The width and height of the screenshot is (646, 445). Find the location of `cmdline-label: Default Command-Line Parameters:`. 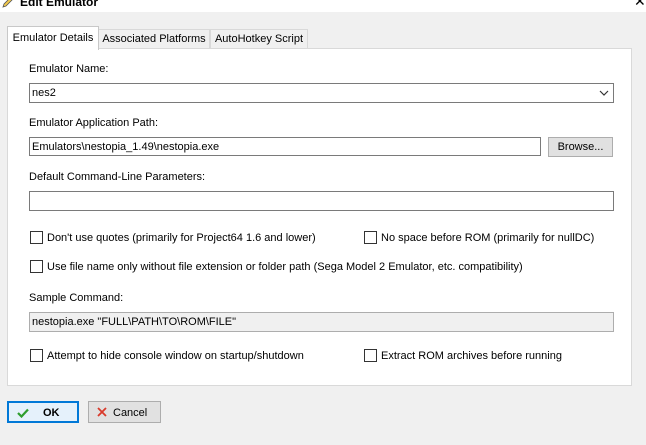

cmdline-label: Default Command-Line Parameters: is located at coordinates (117, 177).